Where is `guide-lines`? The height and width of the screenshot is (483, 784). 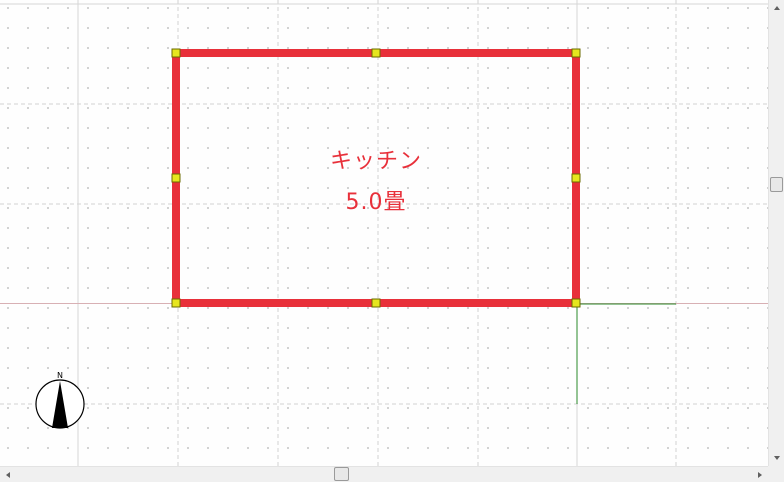 guide-lines is located at coordinates (626, 353).